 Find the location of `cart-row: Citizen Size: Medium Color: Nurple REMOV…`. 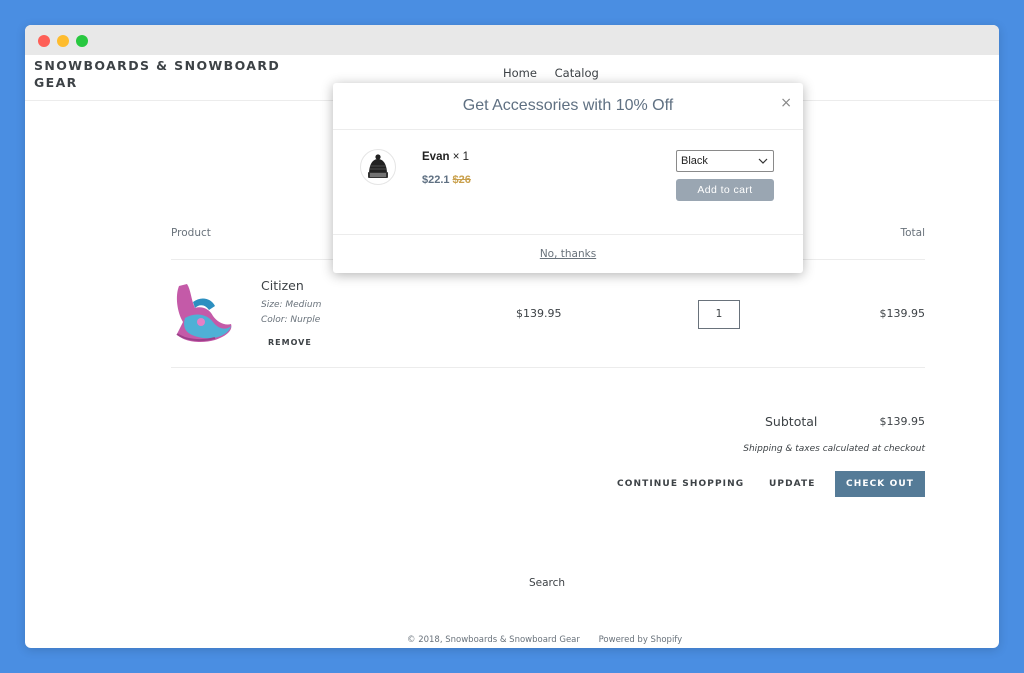

cart-row: Citizen Size: Medium Color: Nurple REMOV… is located at coordinates (548, 314).